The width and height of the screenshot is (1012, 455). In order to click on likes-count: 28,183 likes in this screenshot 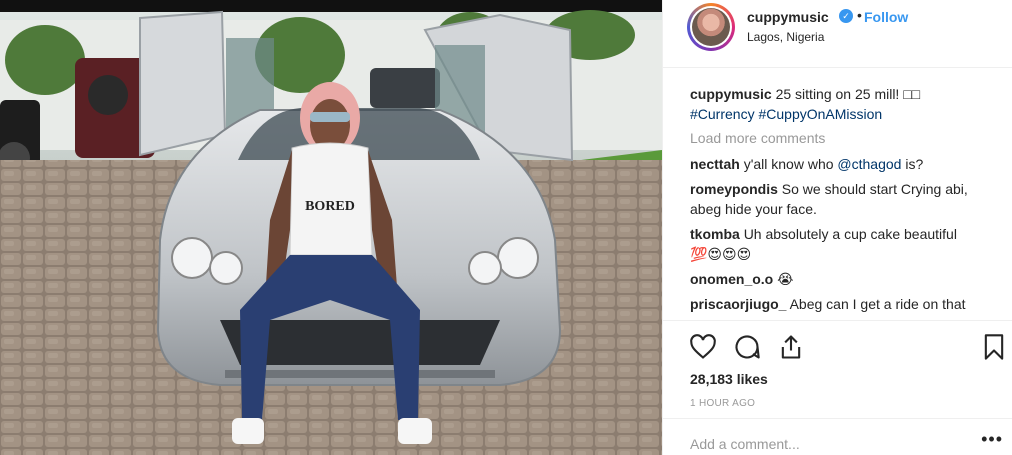, I will do `click(729, 379)`.